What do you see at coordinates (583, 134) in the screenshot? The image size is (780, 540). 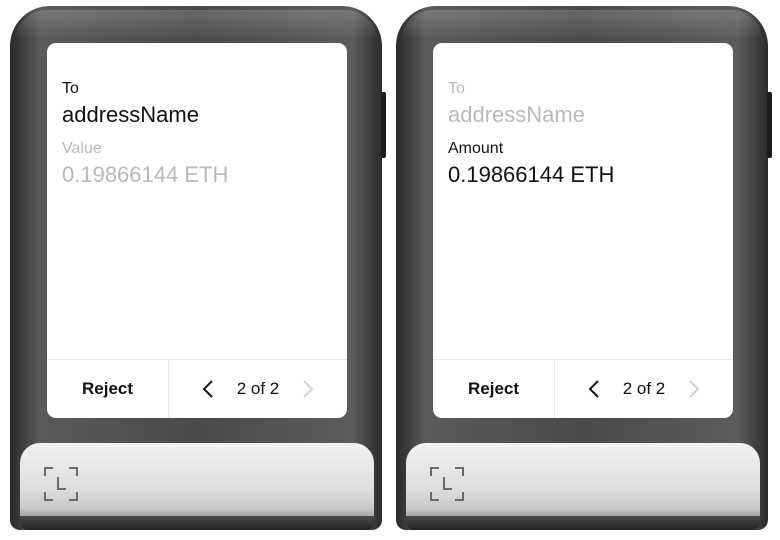 I see `review-fields: To addressName Amount 0.19866144 ETH` at bounding box center [583, 134].